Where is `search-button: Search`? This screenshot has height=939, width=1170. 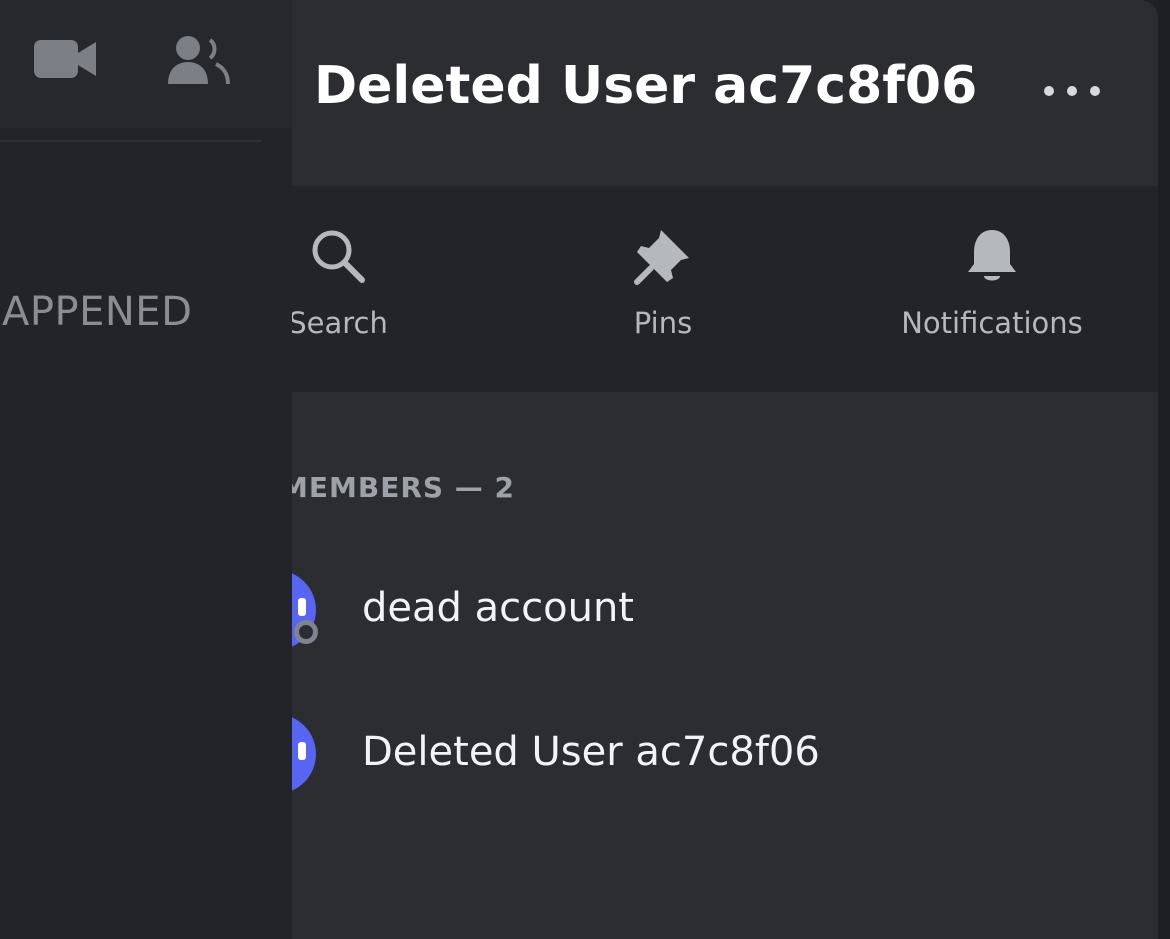 search-button: Search is located at coordinates (340, 282).